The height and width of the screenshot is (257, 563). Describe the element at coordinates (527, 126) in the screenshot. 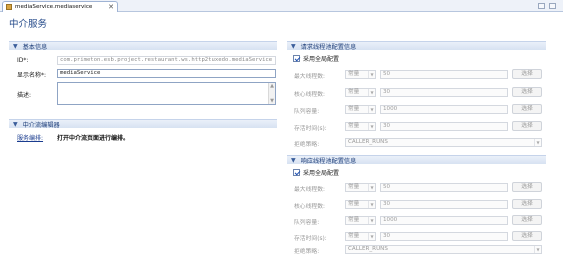

I see `request-keepalive-select-button: 选择` at that location.